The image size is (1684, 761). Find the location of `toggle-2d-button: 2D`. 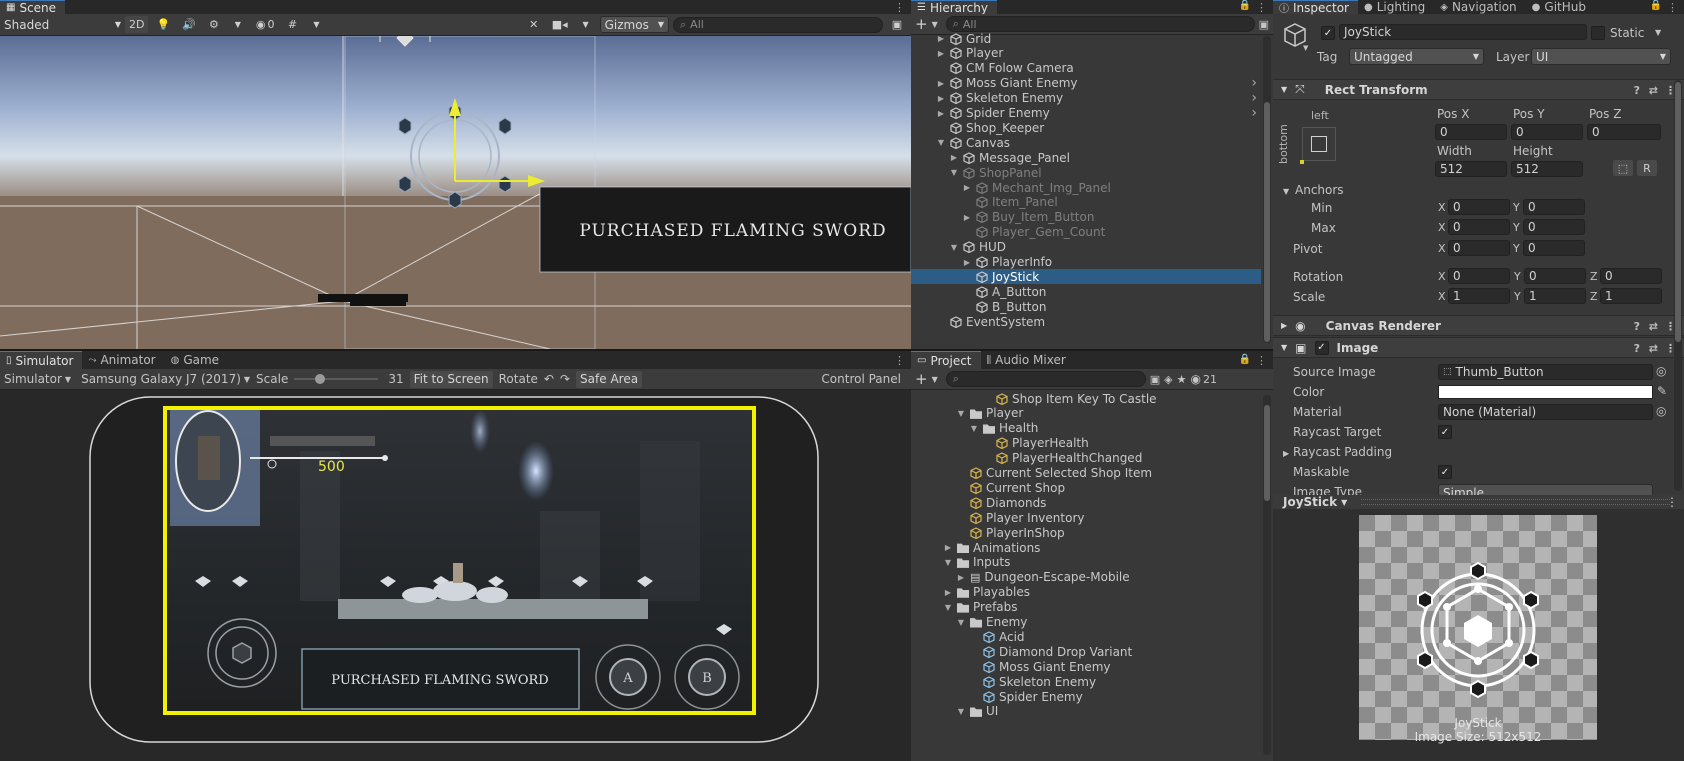

toggle-2d-button: 2D is located at coordinates (137, 24).